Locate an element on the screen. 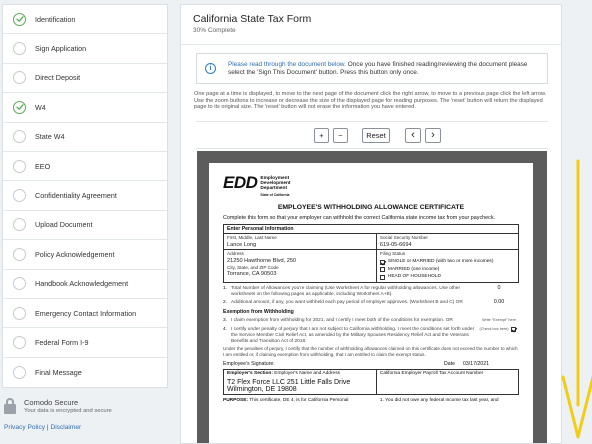 The height and width of the screenshot is (444, 592). info-icon: i is located at coordinates (210, 68).